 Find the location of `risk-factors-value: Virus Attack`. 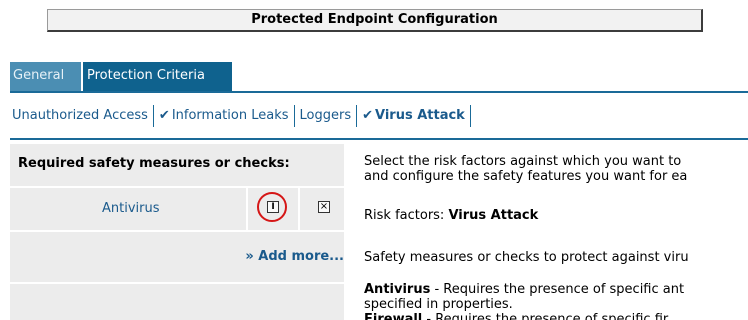

risk-factors-value: Virus Attack is located at coordinates (493, 215).